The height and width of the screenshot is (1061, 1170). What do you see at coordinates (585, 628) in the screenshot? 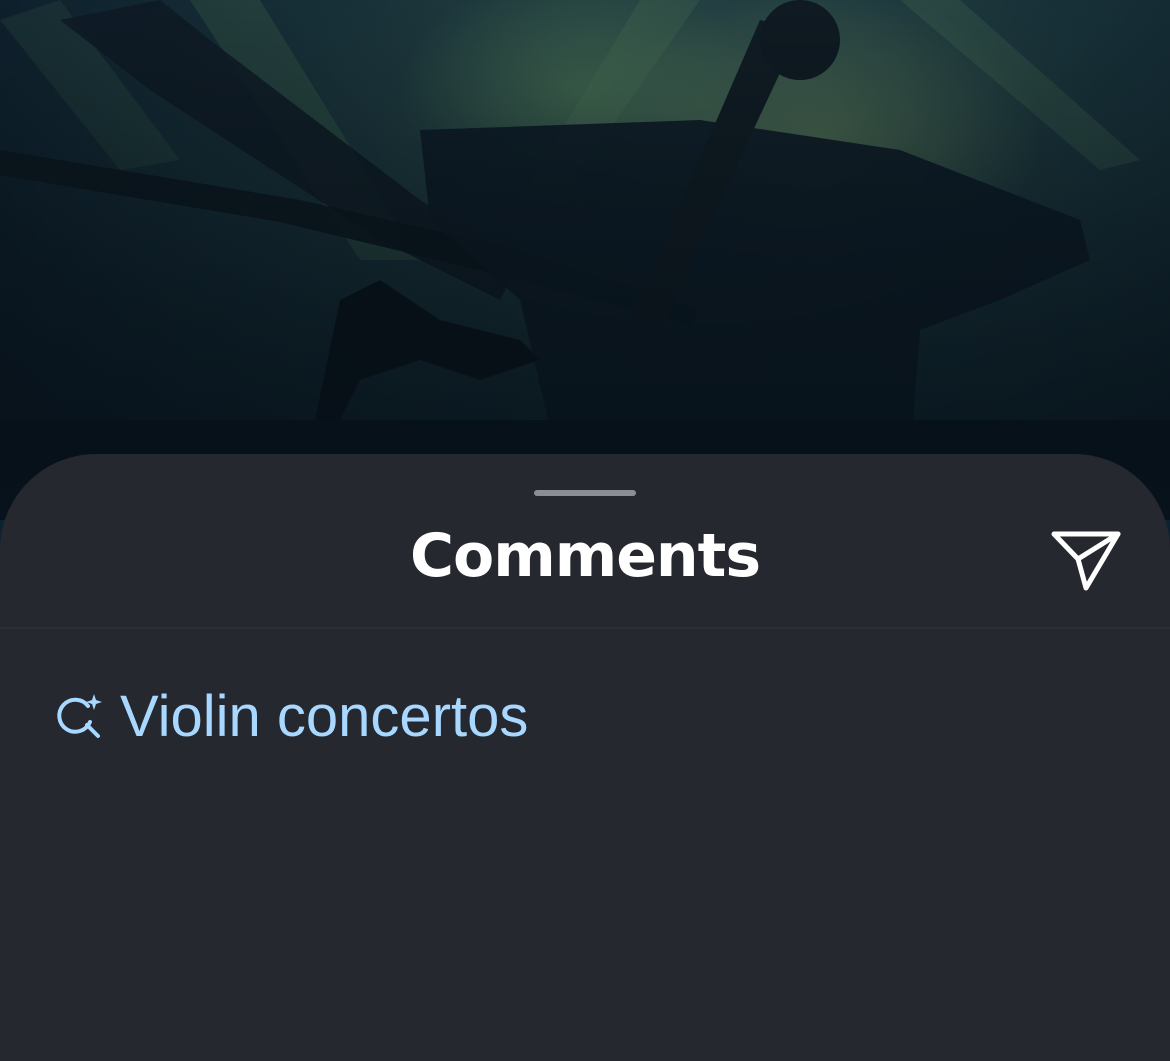
I see `header-divider` at bounding box center [585, 628].